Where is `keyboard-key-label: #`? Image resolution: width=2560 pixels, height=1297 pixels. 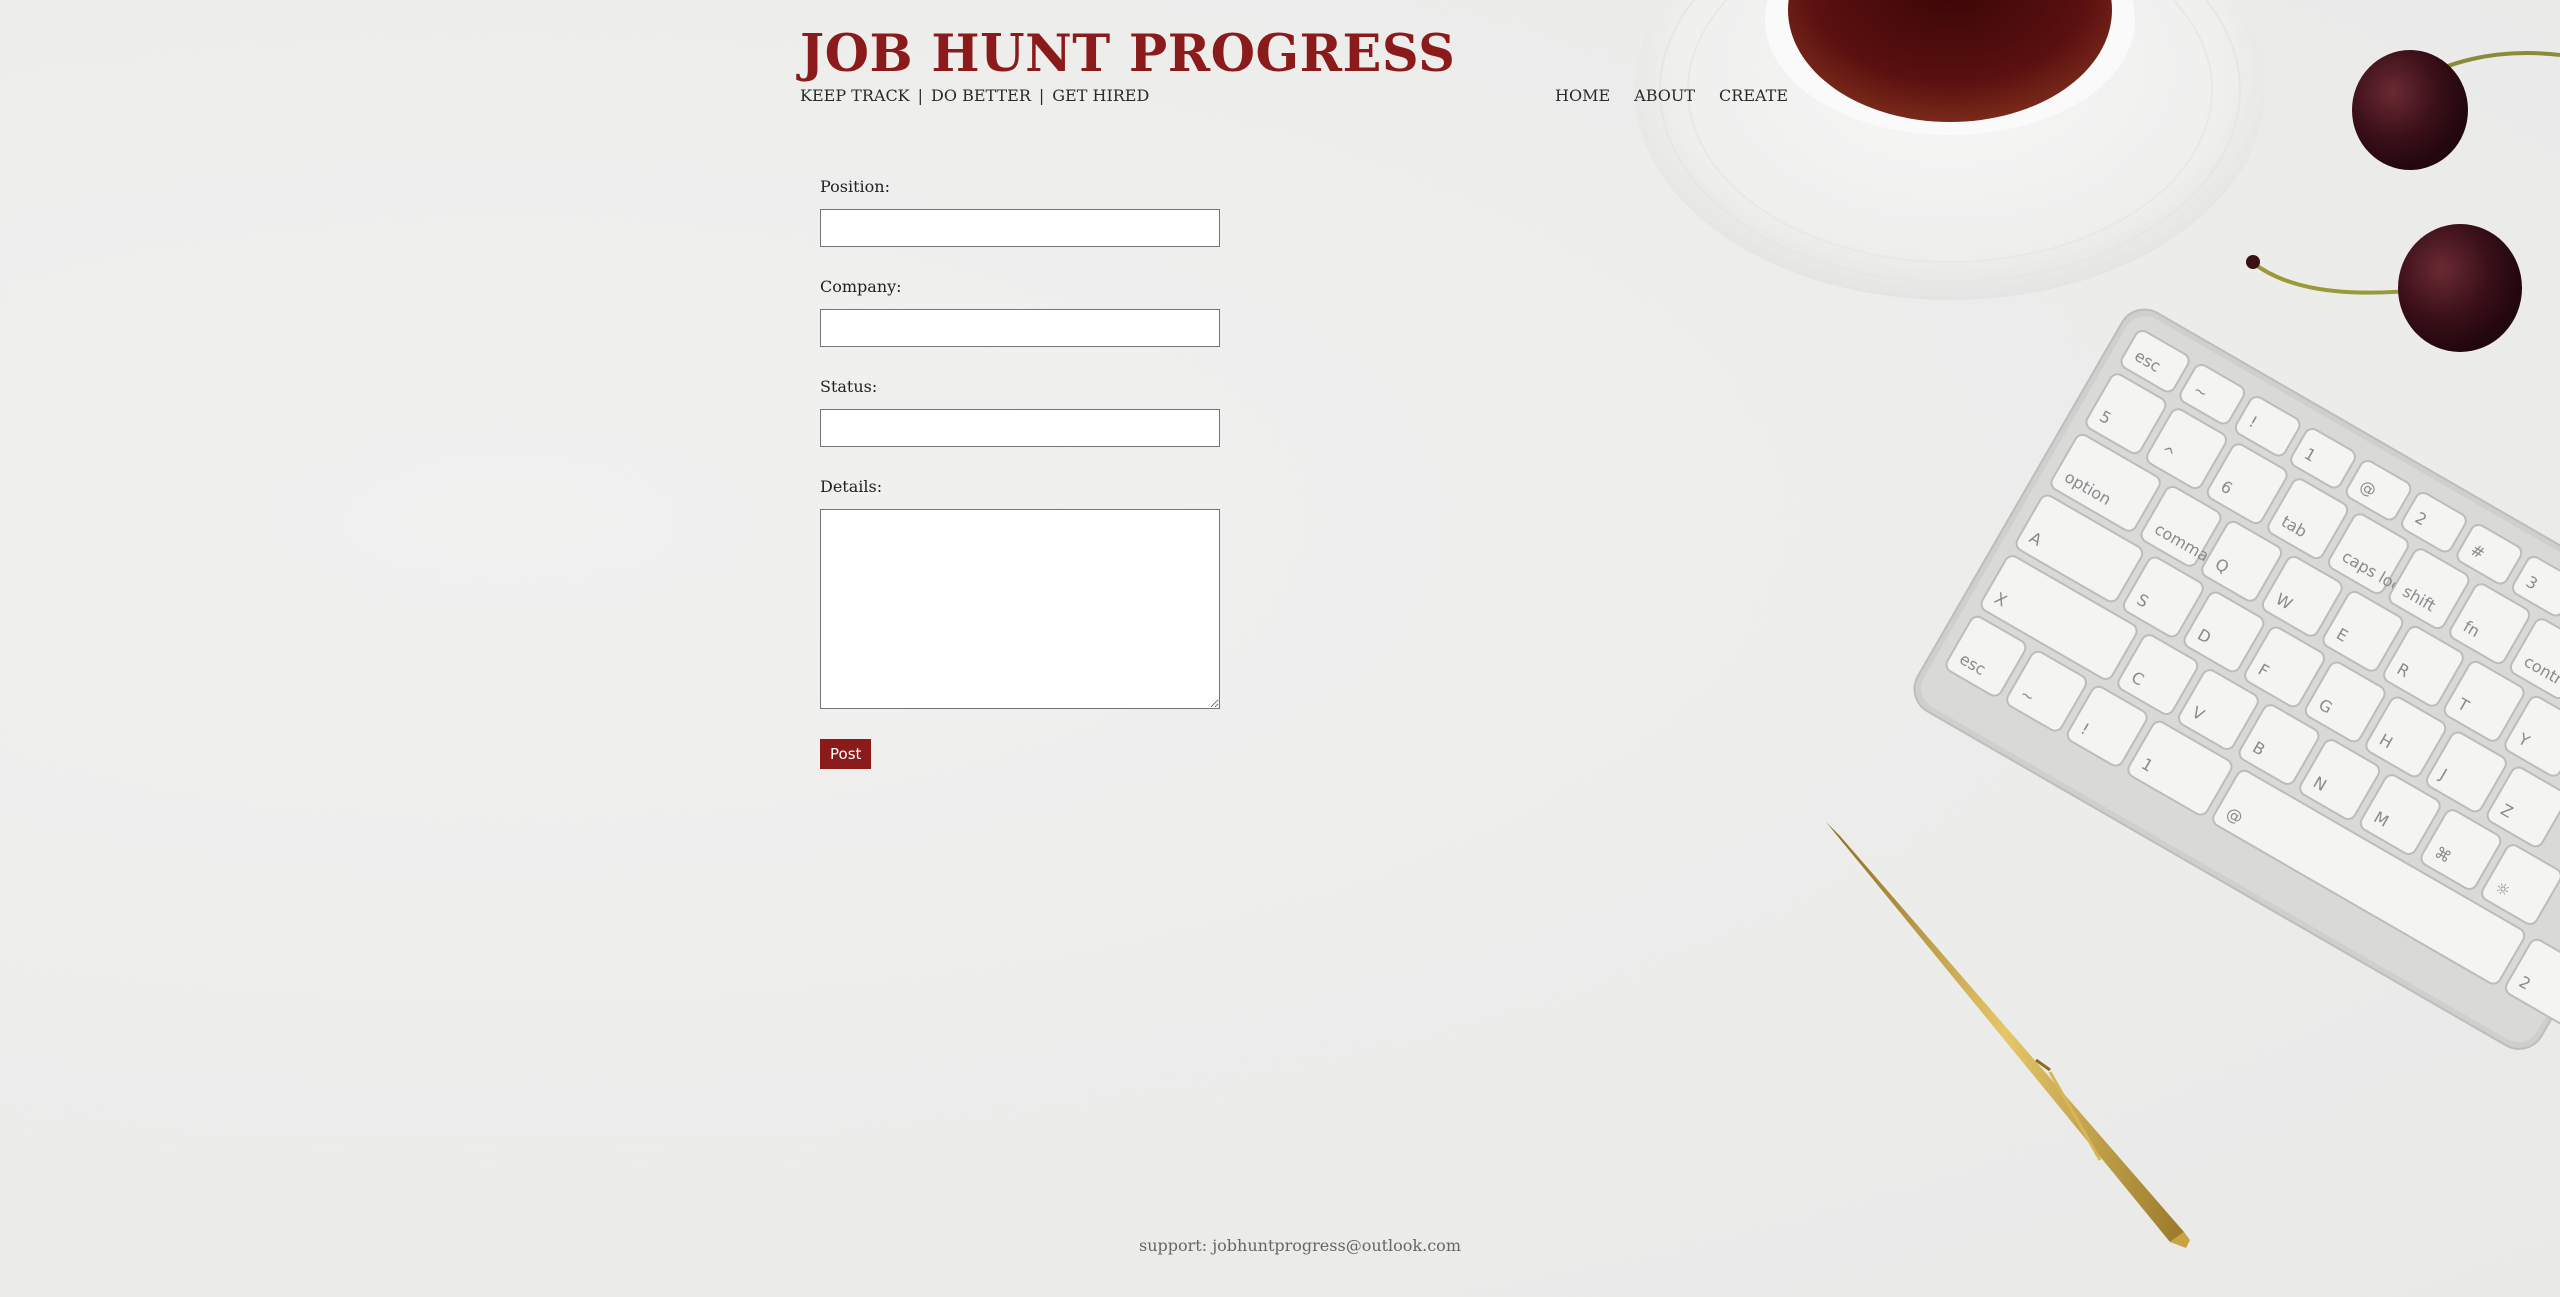
keyboard-key-label: # is located at coordinates (2477, 551).